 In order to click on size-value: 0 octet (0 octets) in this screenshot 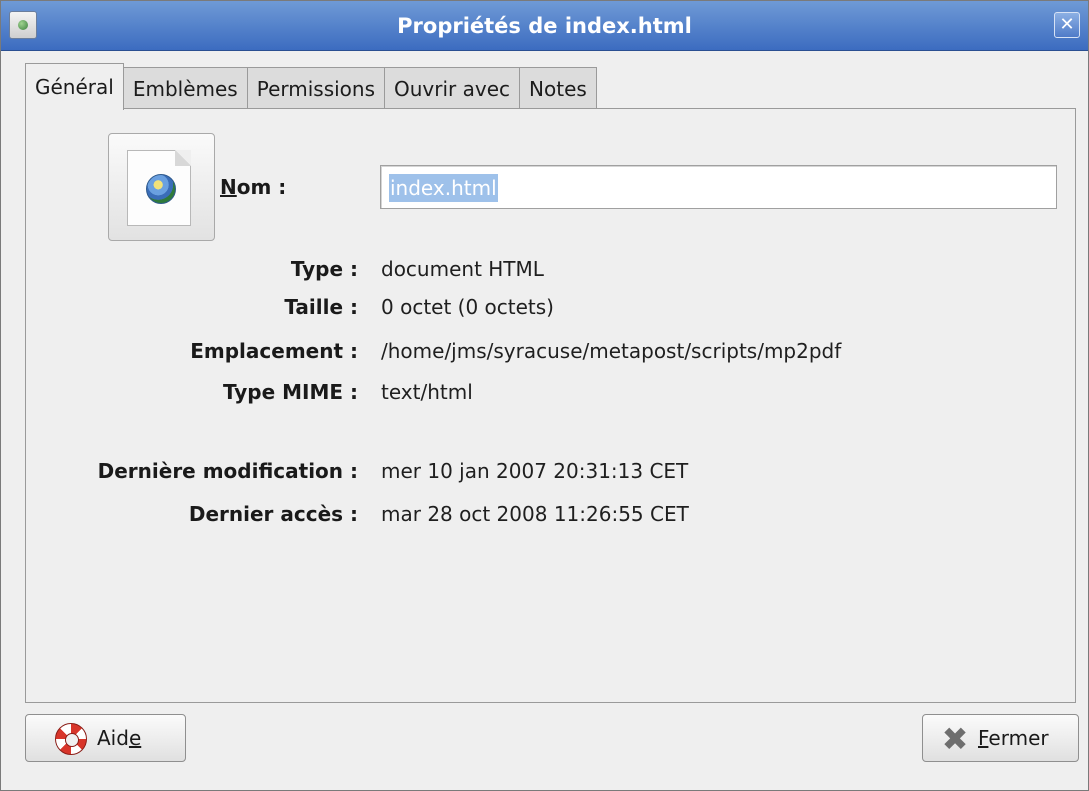, I will do `click(467, 307)`.